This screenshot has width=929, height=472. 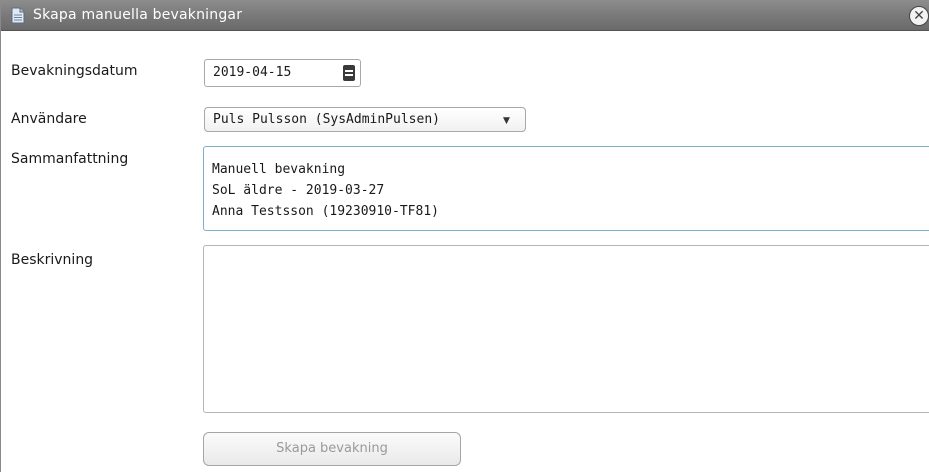 I want to click on create-watch-button: Skapa bevakning, so click(x=332, y=449).